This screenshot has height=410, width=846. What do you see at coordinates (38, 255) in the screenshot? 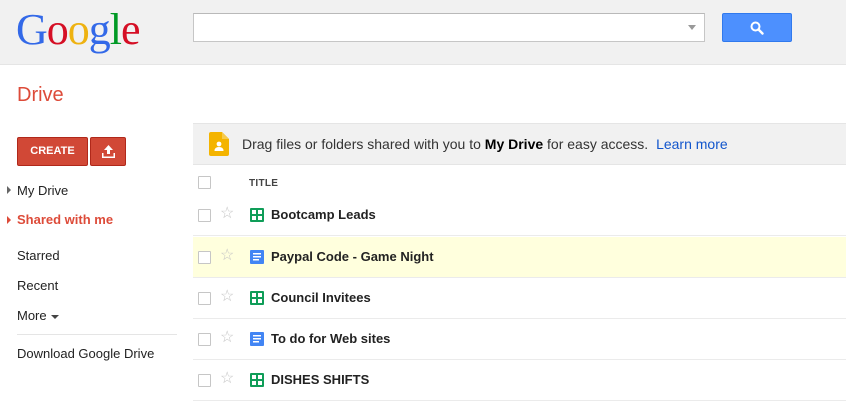
I see `sidebar-item-starred: Starred` at bounding box center [38, 255].